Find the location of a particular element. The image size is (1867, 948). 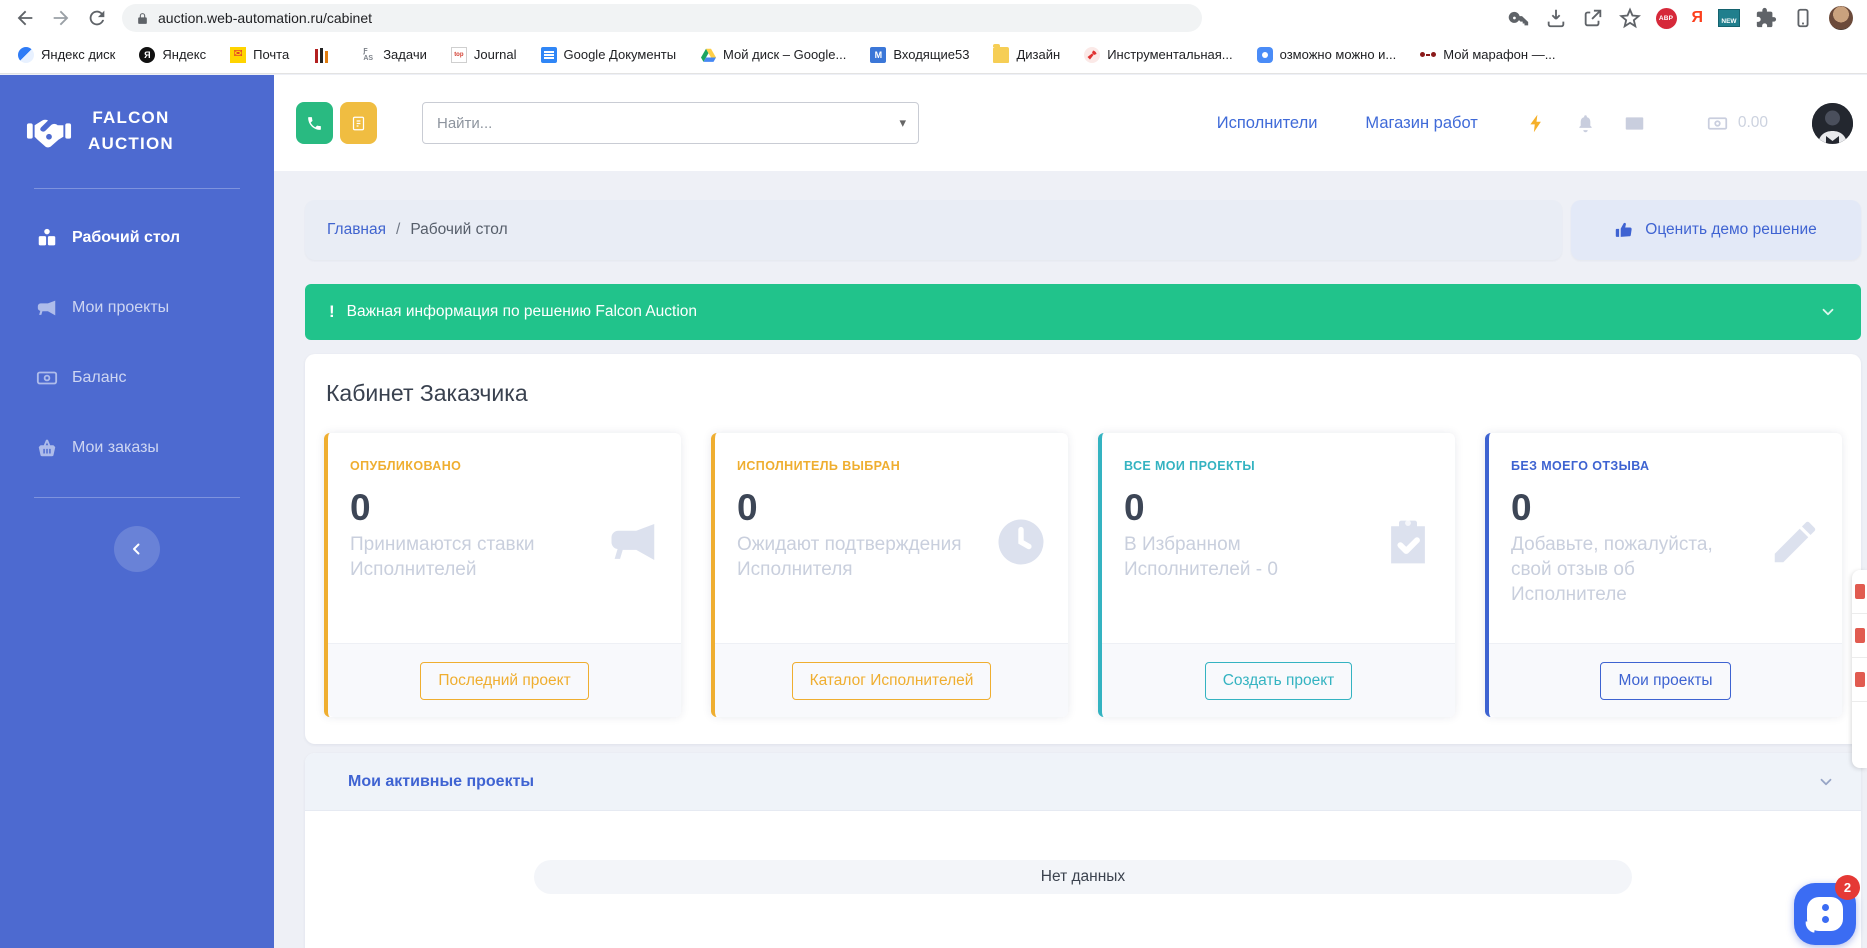

key-icon is located at coordinates (1519, 18).